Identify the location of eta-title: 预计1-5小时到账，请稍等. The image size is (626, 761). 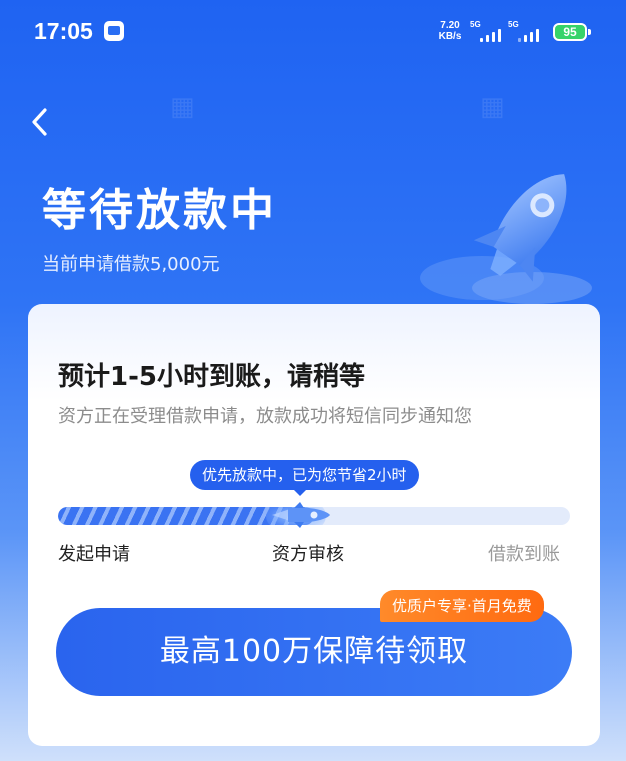
(211, 377).